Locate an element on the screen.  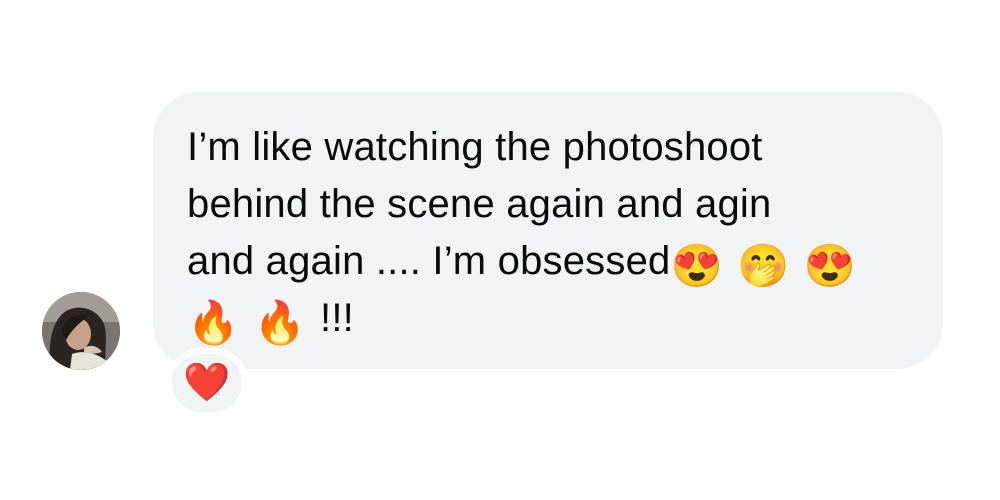
message-line-3: and again .... I’m obsessed😍 🤭 😍 is located at coordinates (550, 261).